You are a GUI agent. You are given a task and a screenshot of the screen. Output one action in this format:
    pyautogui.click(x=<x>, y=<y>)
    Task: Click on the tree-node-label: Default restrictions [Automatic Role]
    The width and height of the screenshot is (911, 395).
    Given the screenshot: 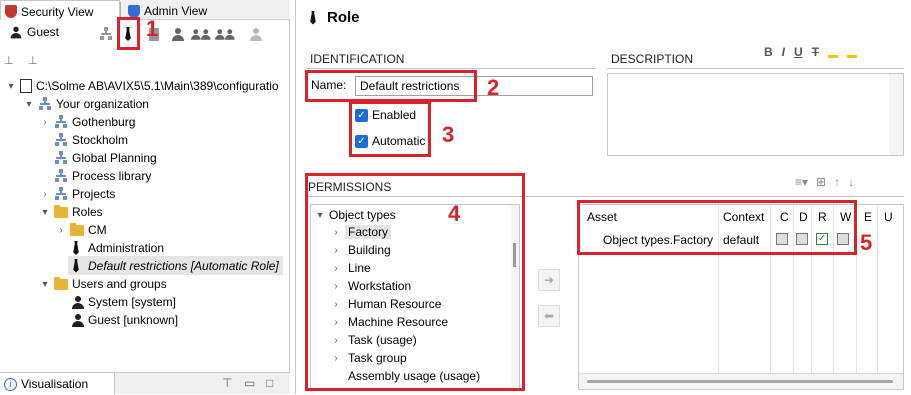 What is the action you would take?
    pyautogui.click(x=183, y=265)
    